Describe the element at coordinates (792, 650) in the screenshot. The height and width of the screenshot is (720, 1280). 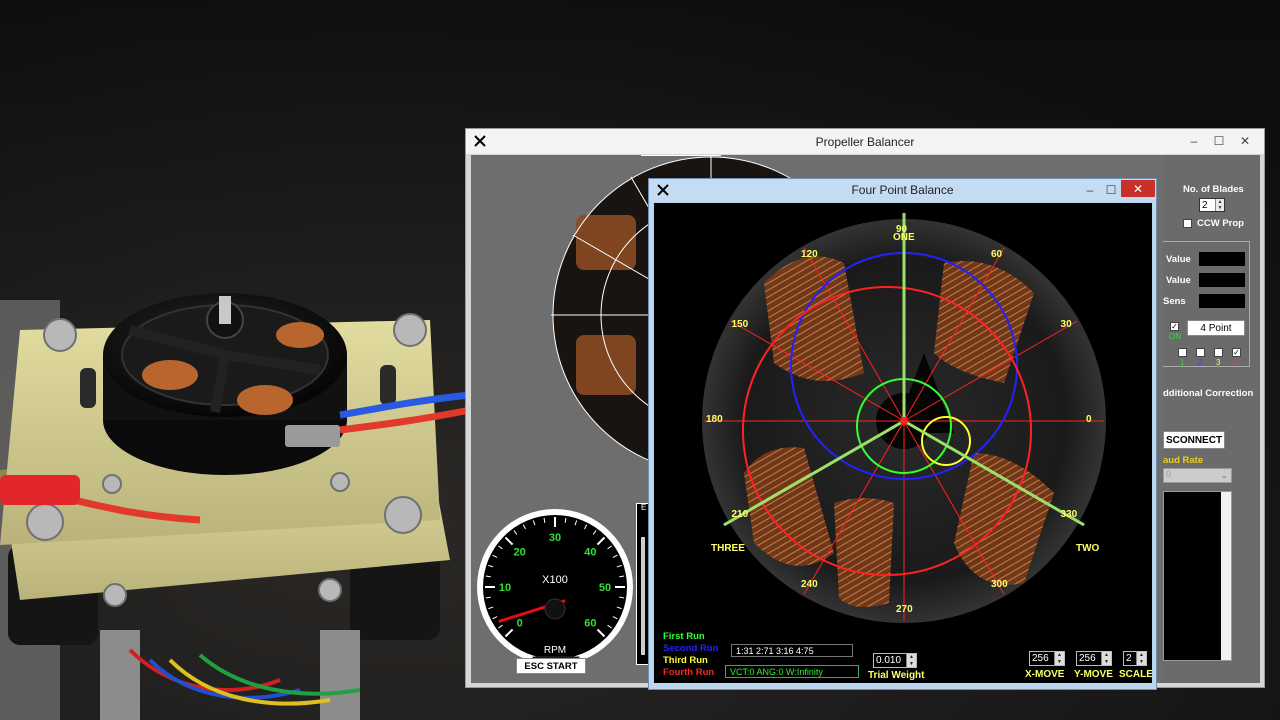
I see `run-readout: 1:31 2:71 3:16 4:75` at that location.